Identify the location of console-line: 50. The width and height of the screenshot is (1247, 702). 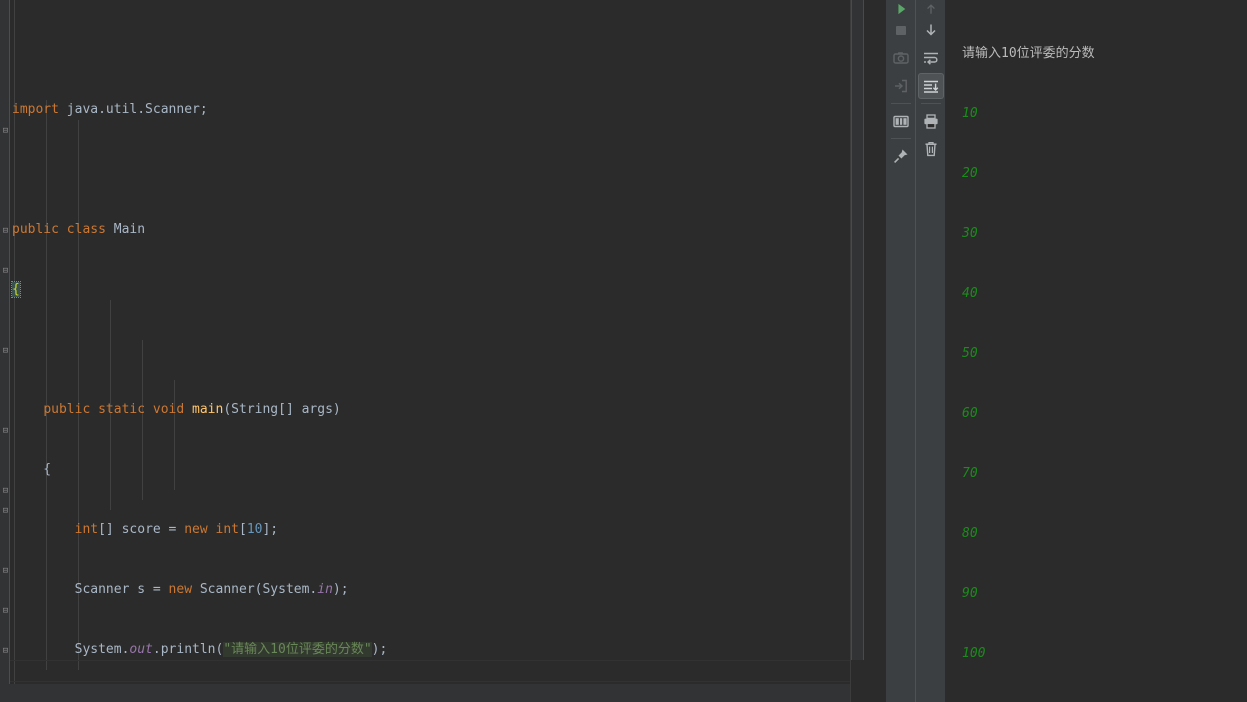
(970, 353).